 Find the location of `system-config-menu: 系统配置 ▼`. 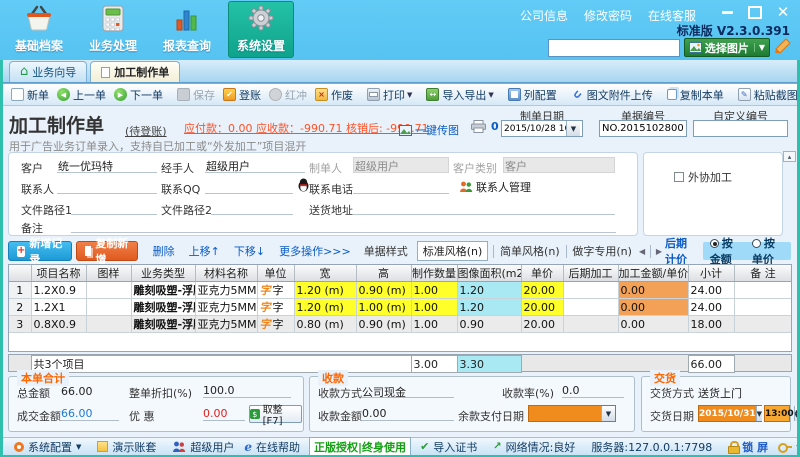

system-config-menu: 系统配置 ▼ is located at coordinates (47, 447).